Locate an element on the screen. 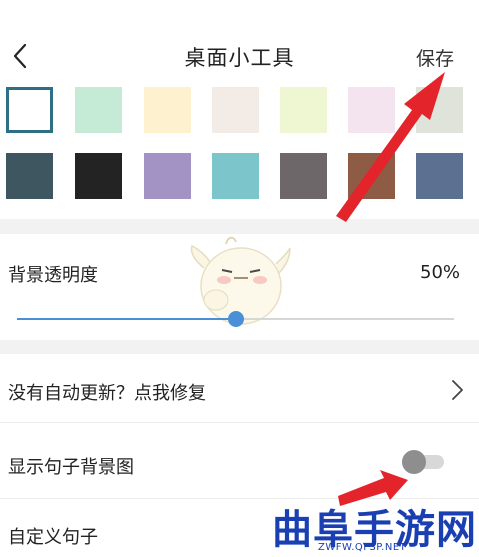 This screenshot has width=479, height=557. chevron-right-icon is located at coordinates (457, 390).